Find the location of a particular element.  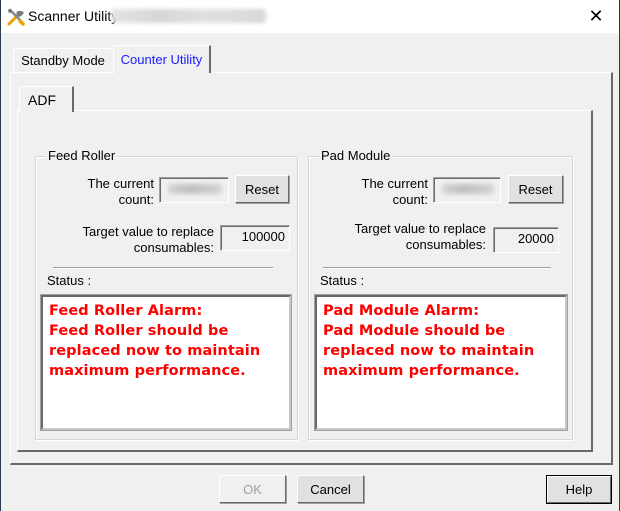

pad-module-target-label: Target value to replace consumables: is located at coordinates (420, 236).